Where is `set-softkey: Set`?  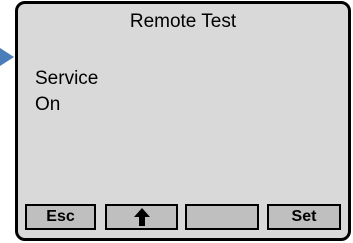
set-softkey: Set is located at coordinates (304, 217).